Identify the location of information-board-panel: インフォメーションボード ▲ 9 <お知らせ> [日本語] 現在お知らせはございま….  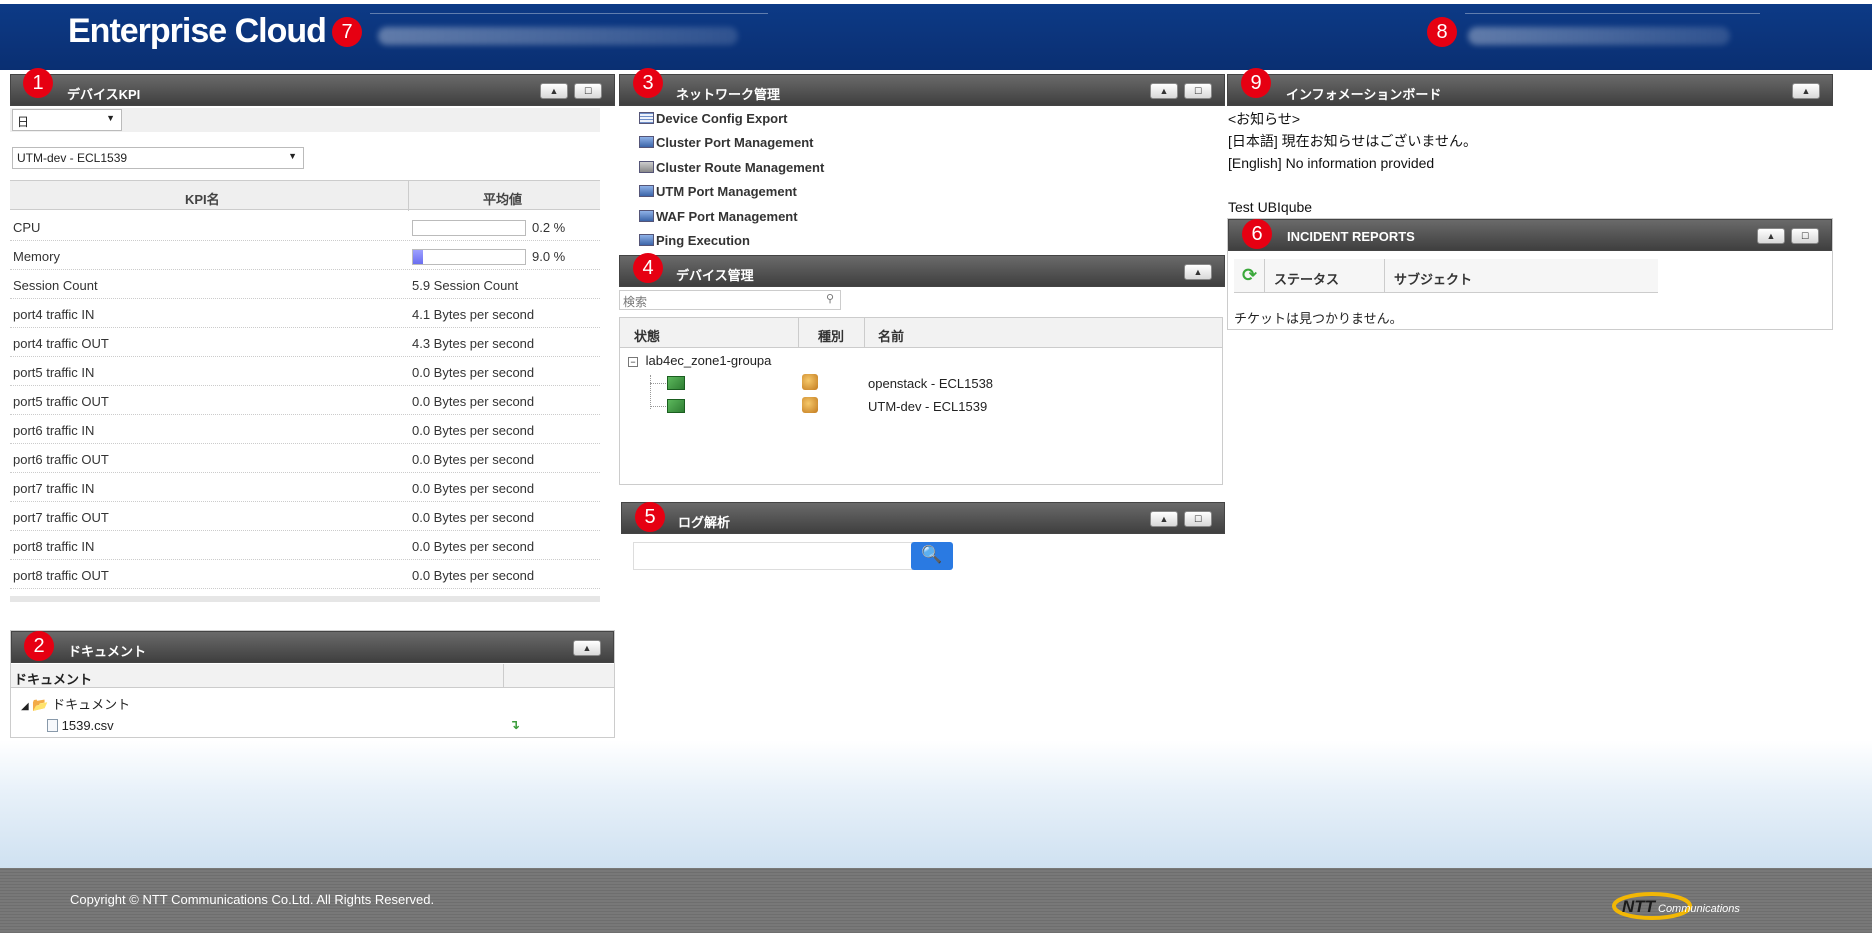
(1530, 141).